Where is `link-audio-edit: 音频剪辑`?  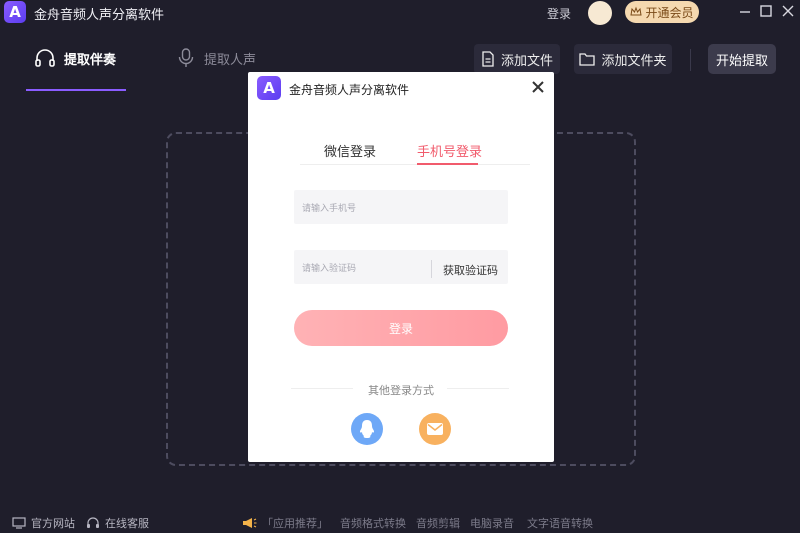
link-audio-edit: 音频剪辑 is located at coordinates (438, 523).